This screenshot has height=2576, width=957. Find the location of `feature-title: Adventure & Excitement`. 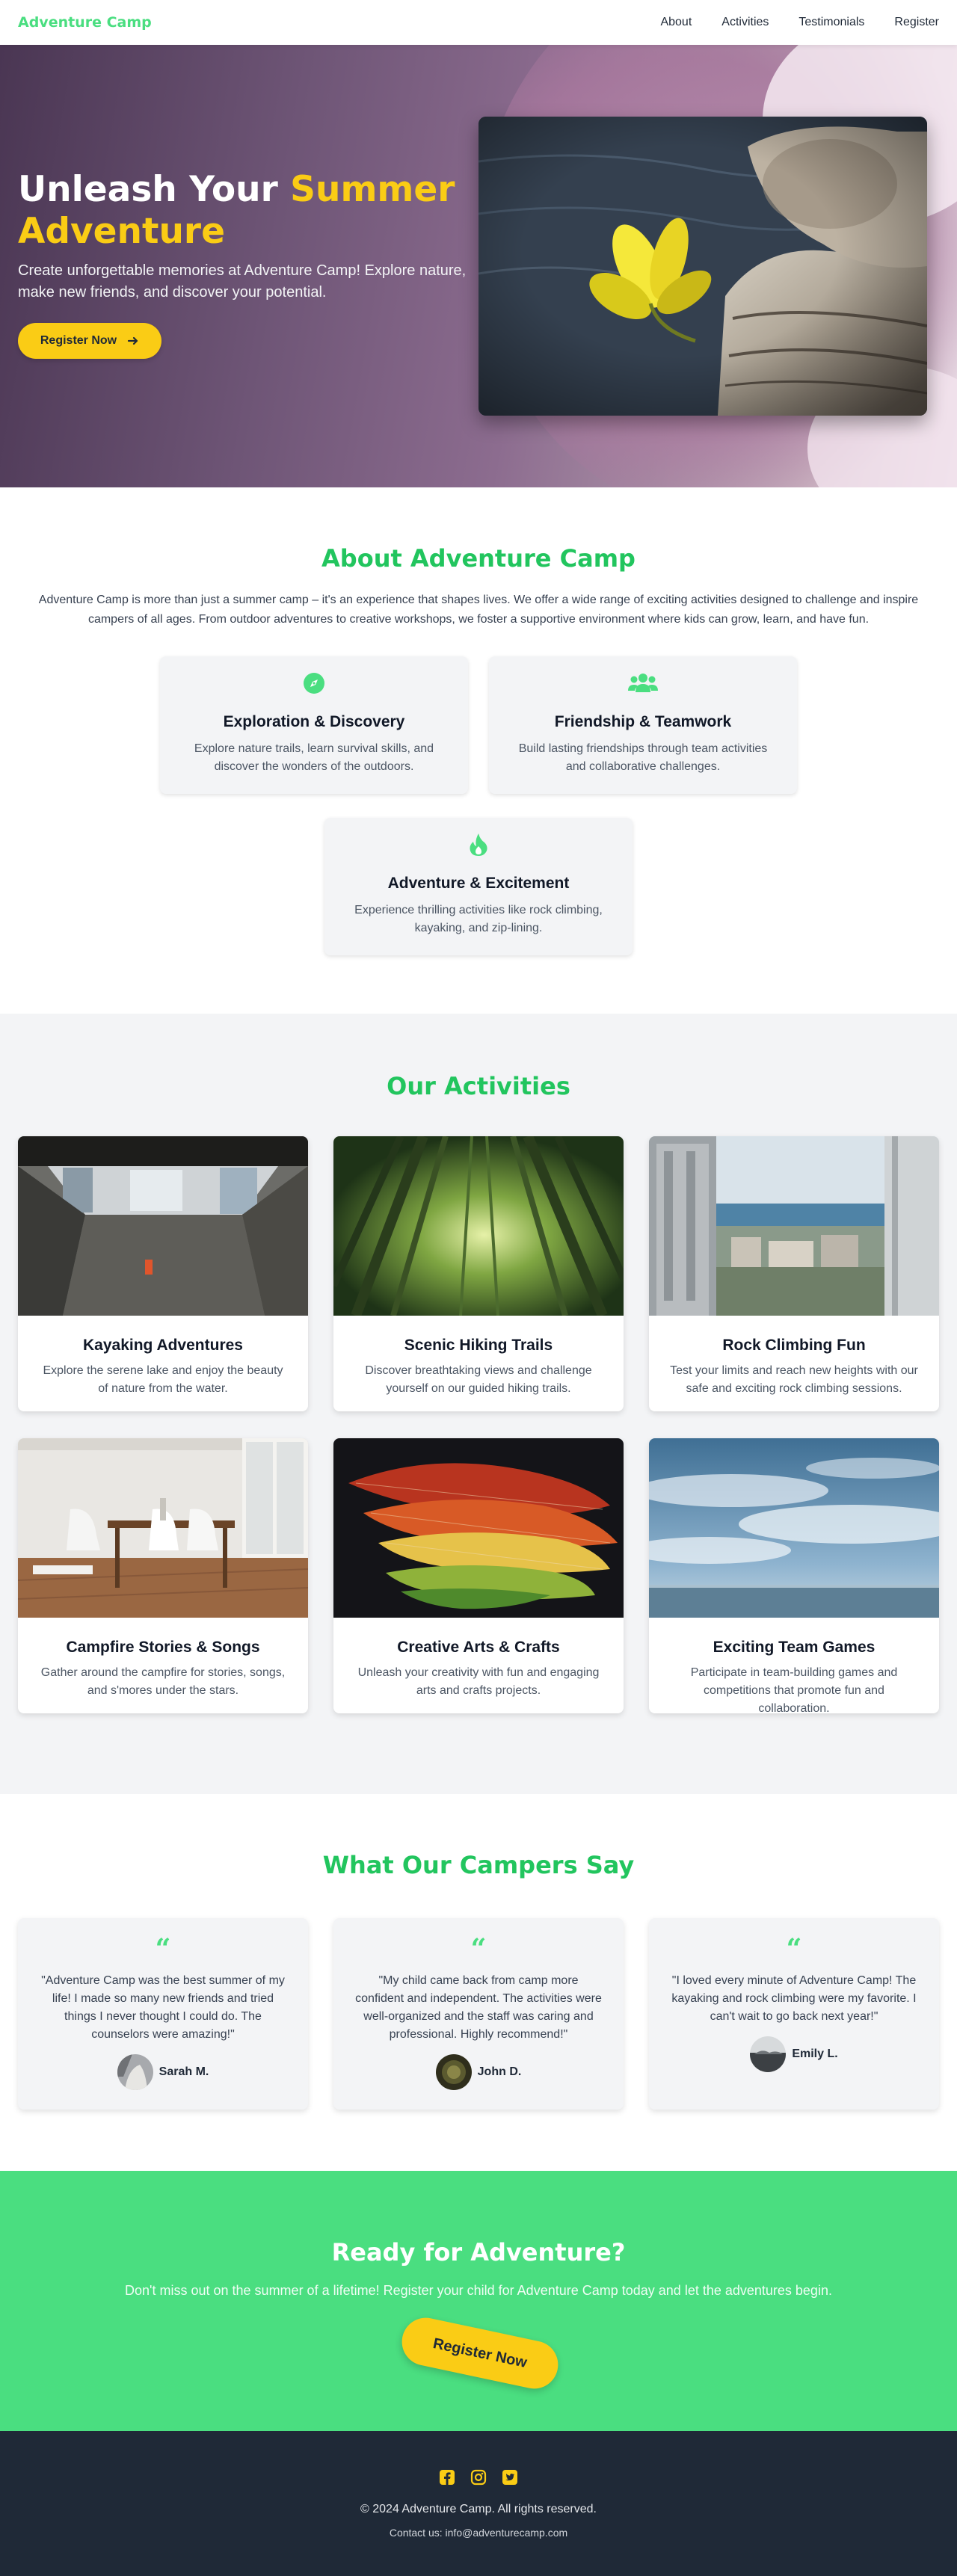

feature-title: Adventure & Excitement is located at coordinates (478, 883).